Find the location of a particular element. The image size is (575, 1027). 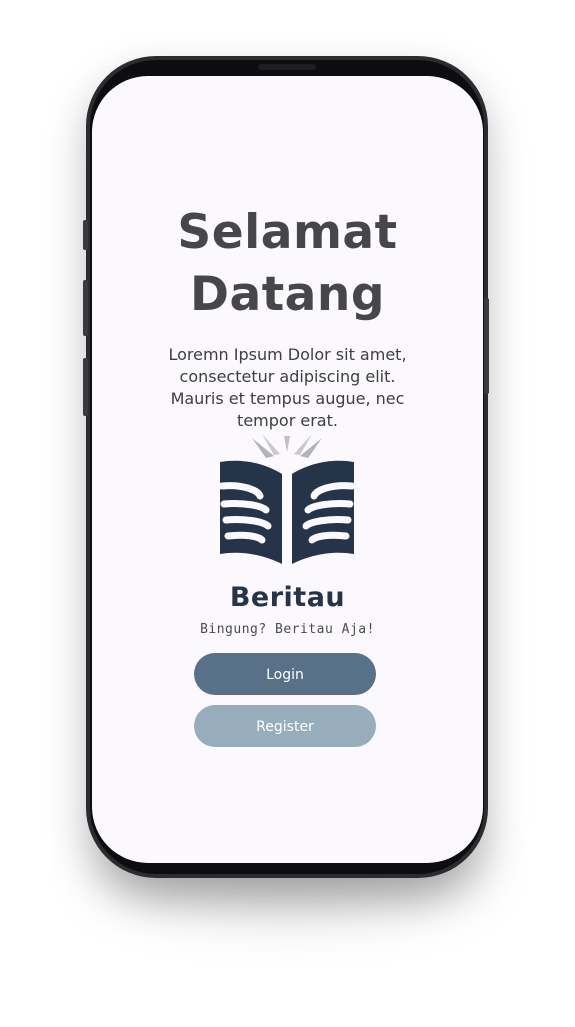

welcome-title-line-1: Selamat is located at coordinates (287, 232).